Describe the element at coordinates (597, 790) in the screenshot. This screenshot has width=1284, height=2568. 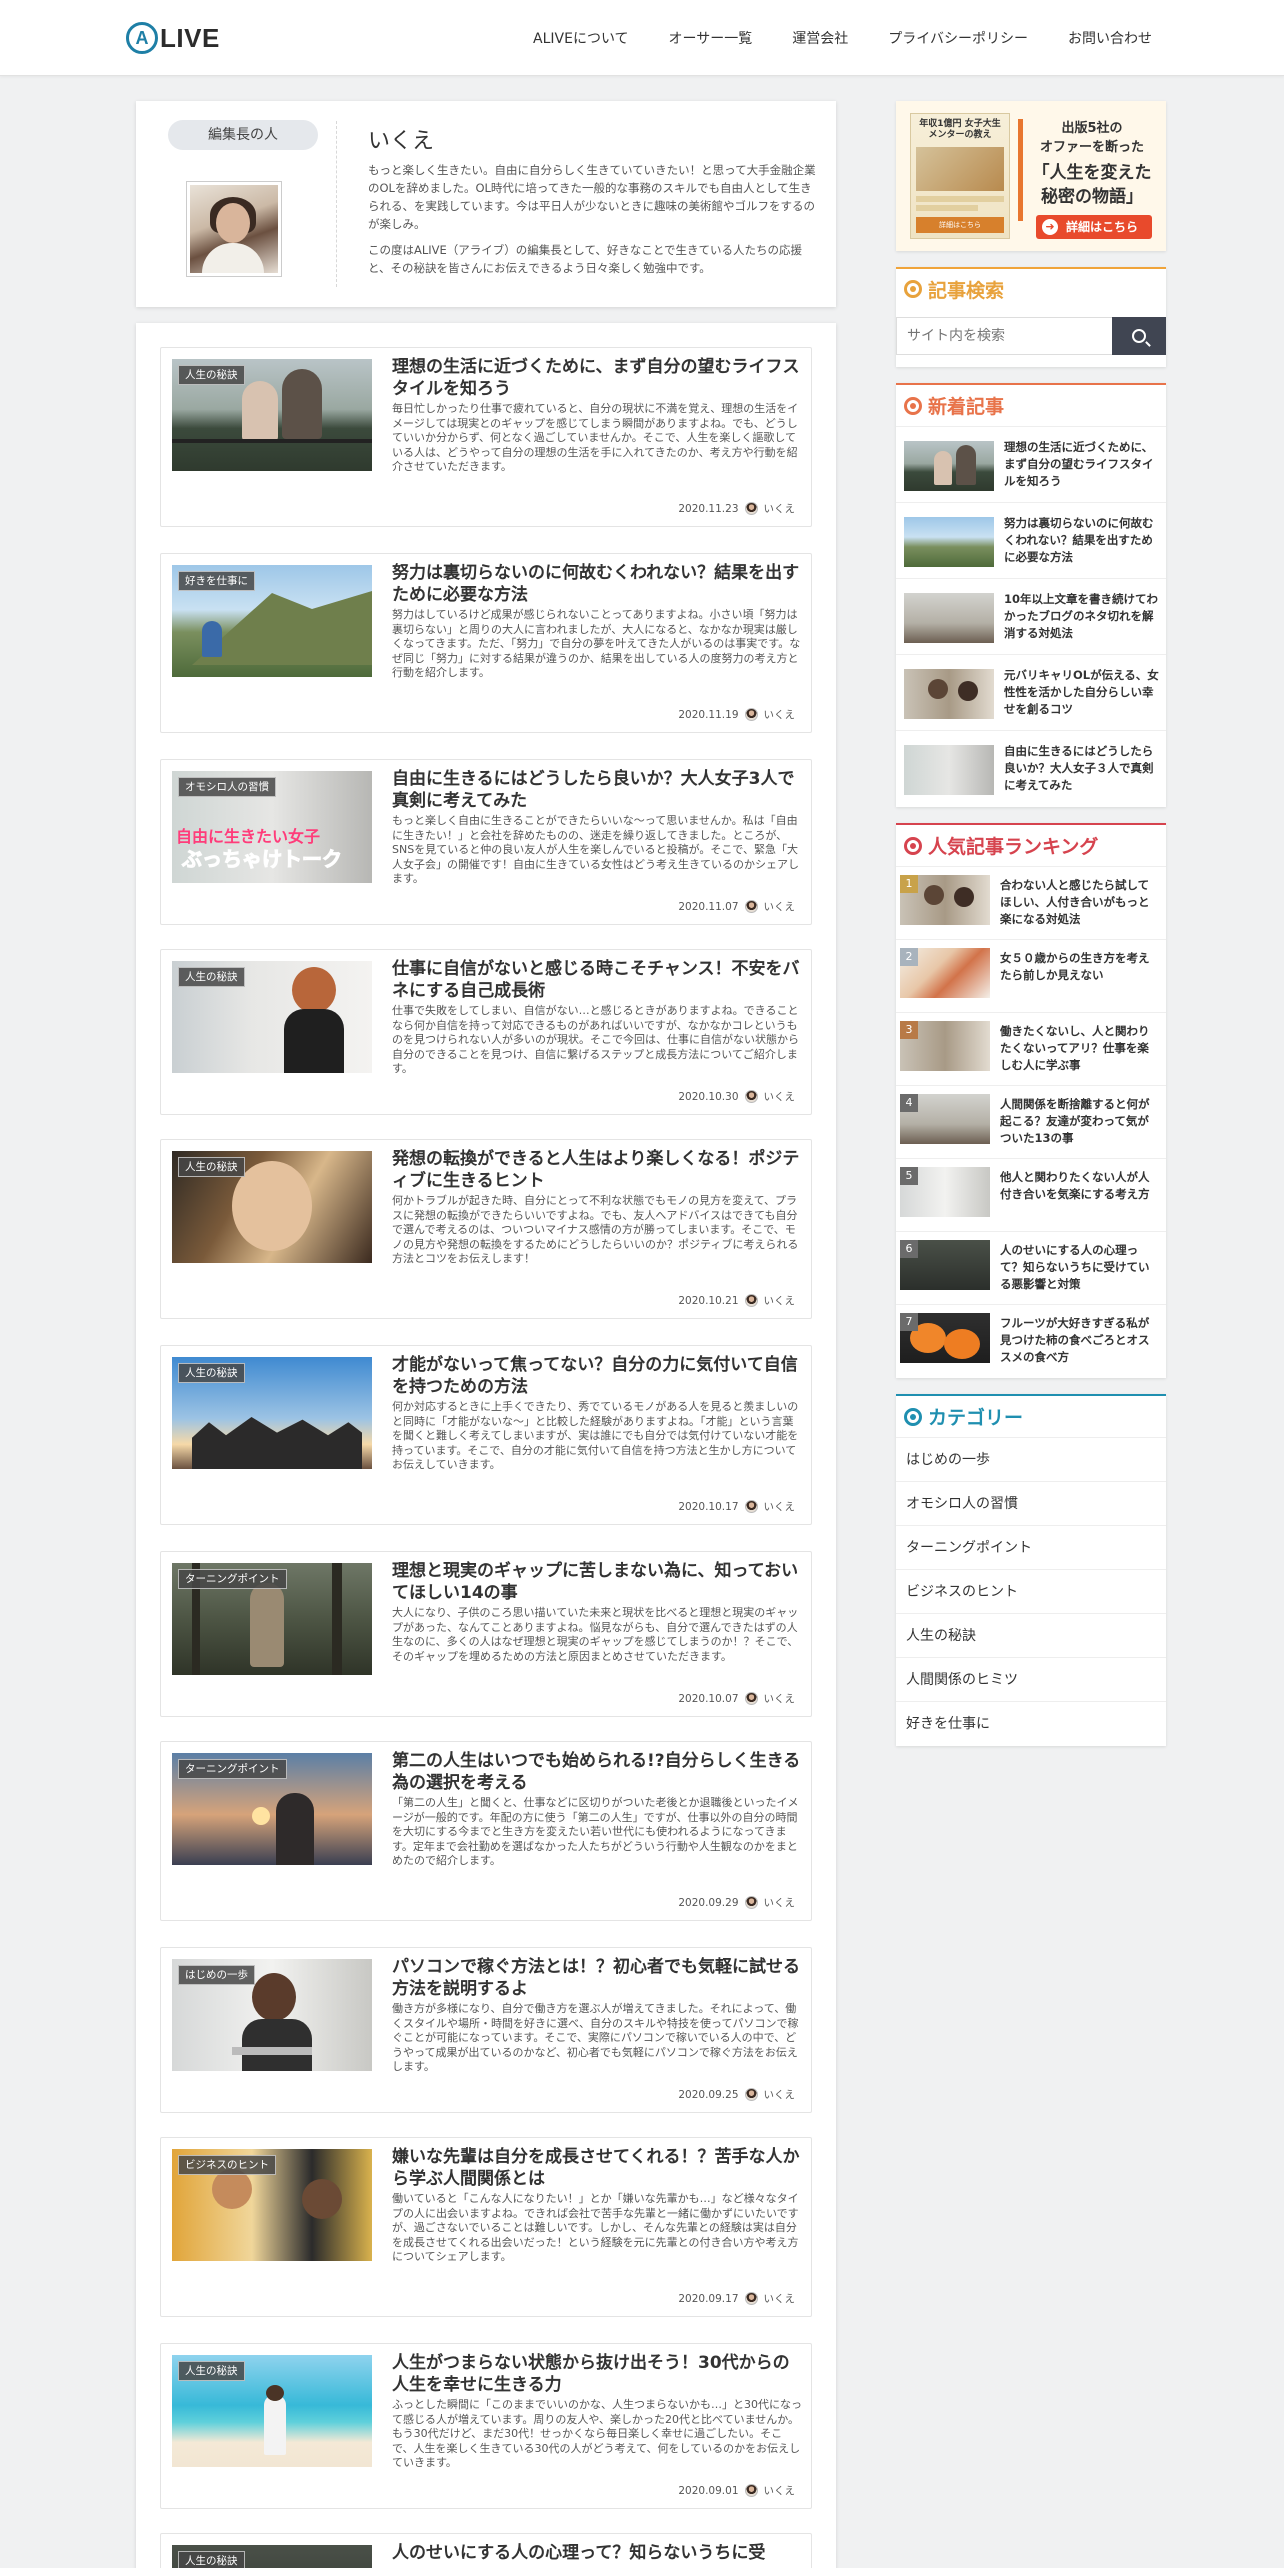
I see `article-title: 自由に生きるにはどうしたら良いか？大人女子3人で真剣に考えてみた` at that location.